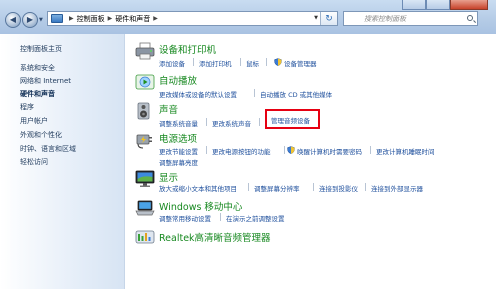 The height and width of the screenshot is (289, 496). Describe the element at coordinates (187, 49) in the screenshot. I see `category-devices-printers: 设备和打印机` at that location.